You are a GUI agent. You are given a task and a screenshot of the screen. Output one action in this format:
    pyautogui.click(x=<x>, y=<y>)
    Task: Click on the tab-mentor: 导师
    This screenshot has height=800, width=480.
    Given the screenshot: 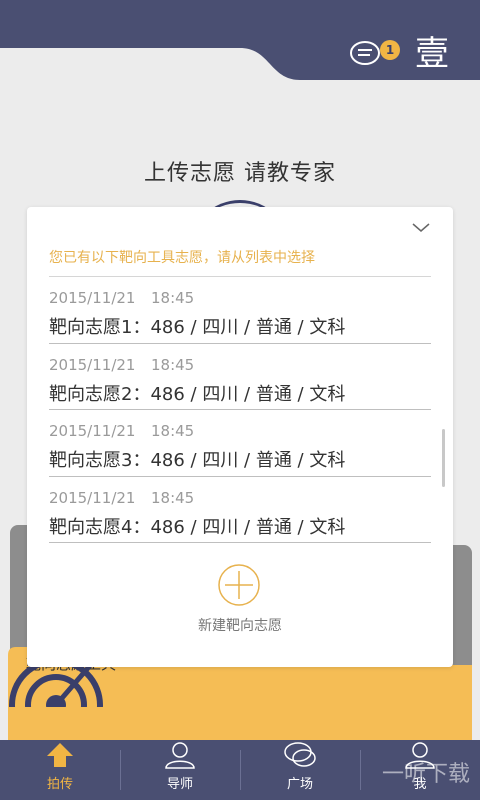 What is the action you would take?
    pyautogui.click(x=180, y=770)
    